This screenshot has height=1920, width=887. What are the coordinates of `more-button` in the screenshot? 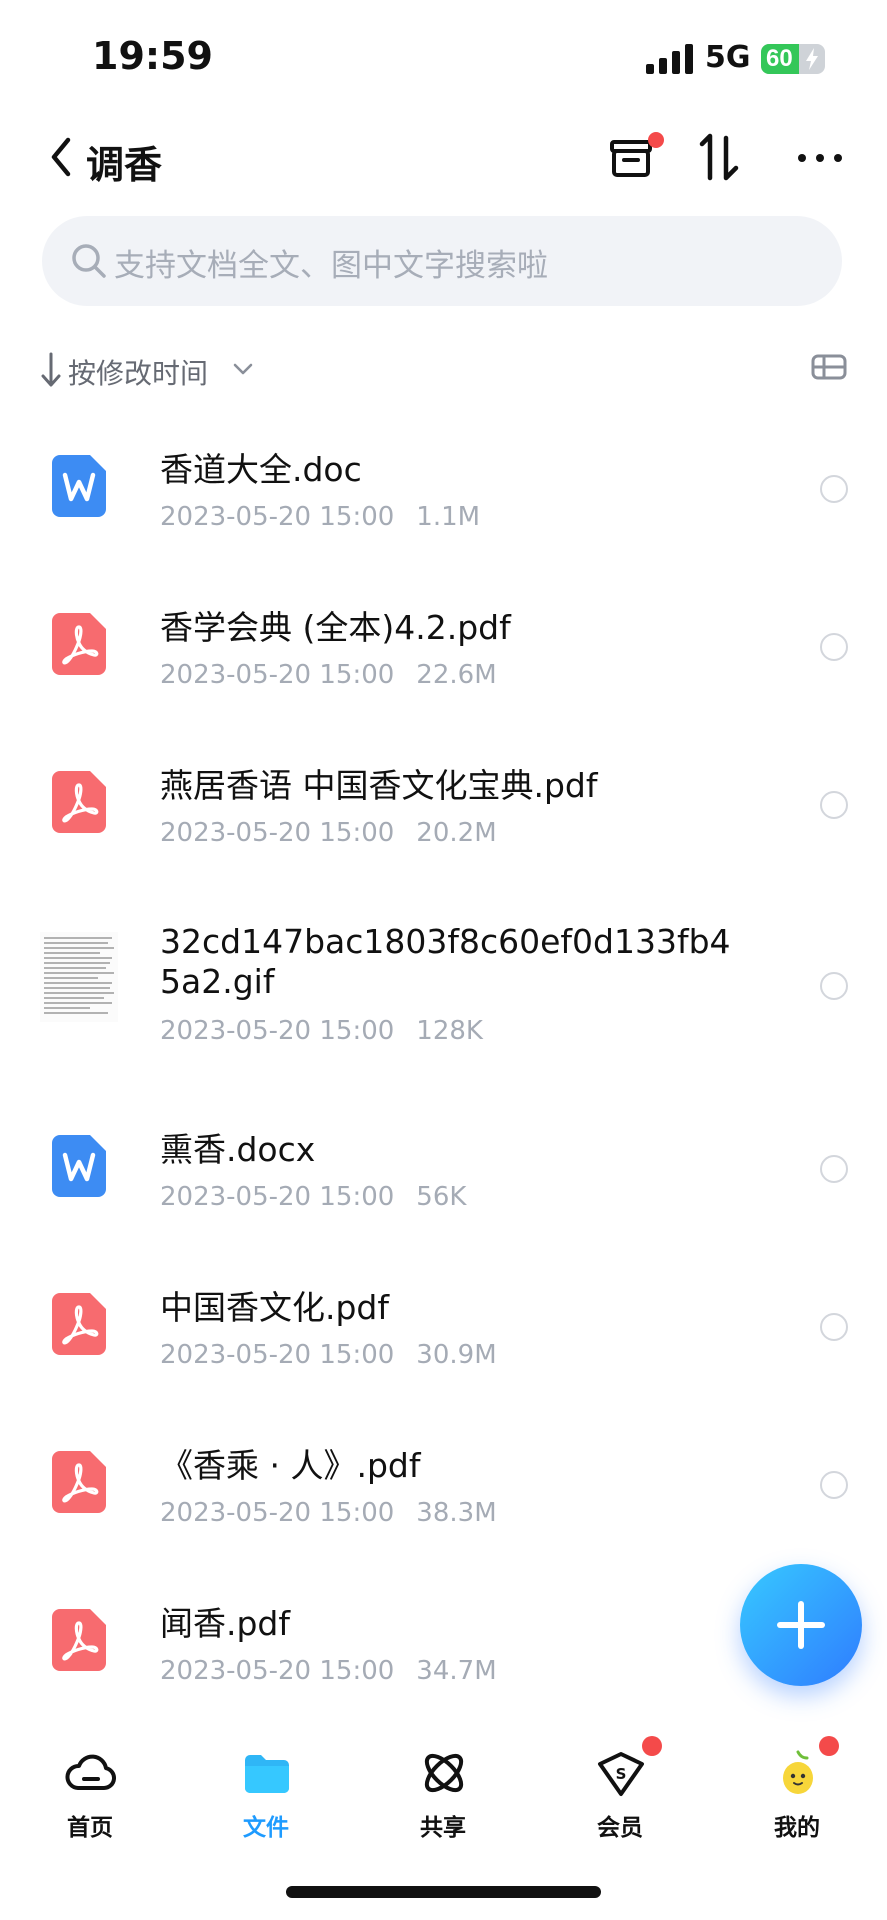 It's located at (822, 158).